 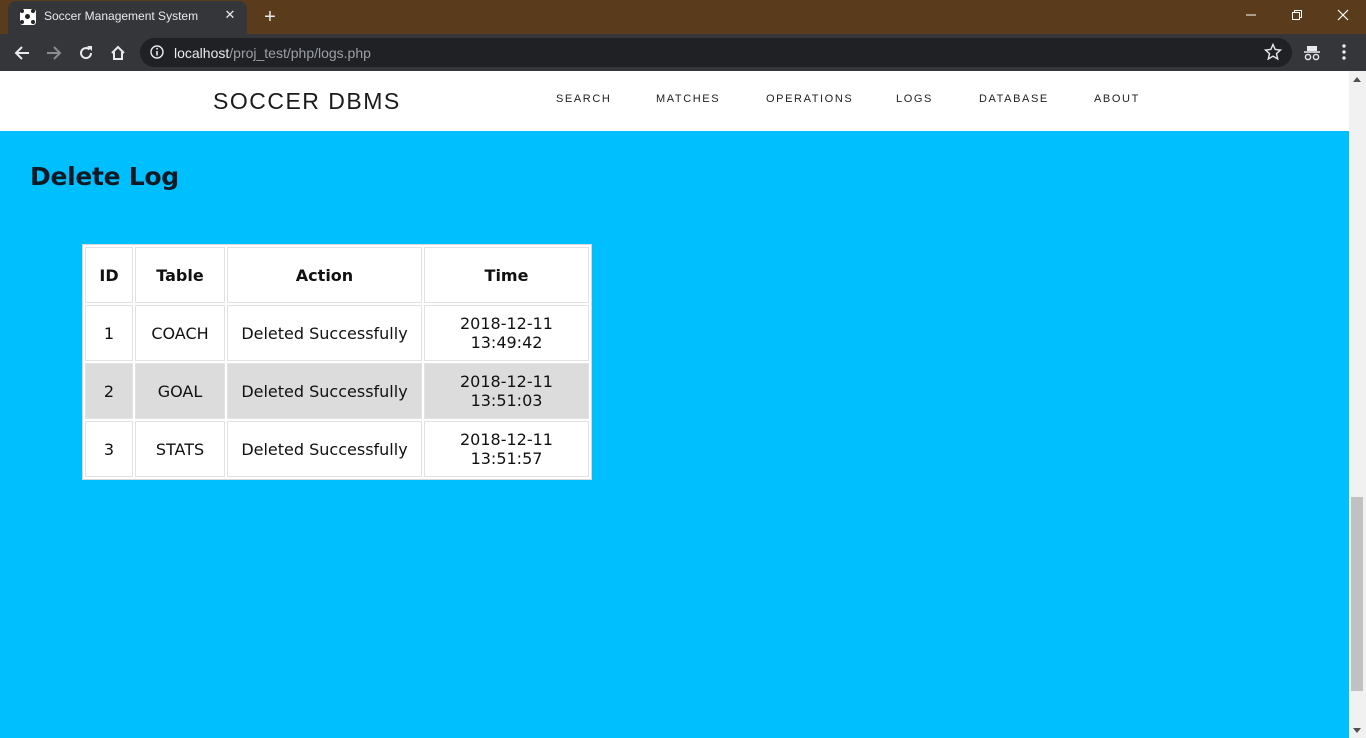 I want to click on restore-window-button, so click(x=1297, y=15).